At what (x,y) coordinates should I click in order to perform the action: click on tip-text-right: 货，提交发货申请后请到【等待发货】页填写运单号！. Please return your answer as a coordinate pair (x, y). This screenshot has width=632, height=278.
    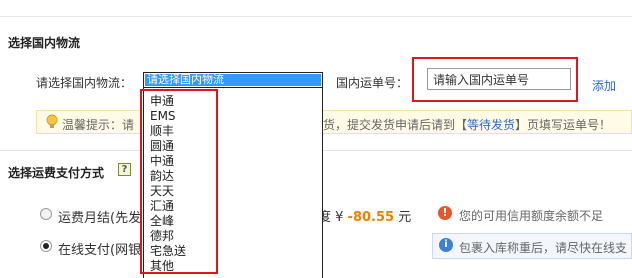
    Looking at the image, I should click on (467, 125).